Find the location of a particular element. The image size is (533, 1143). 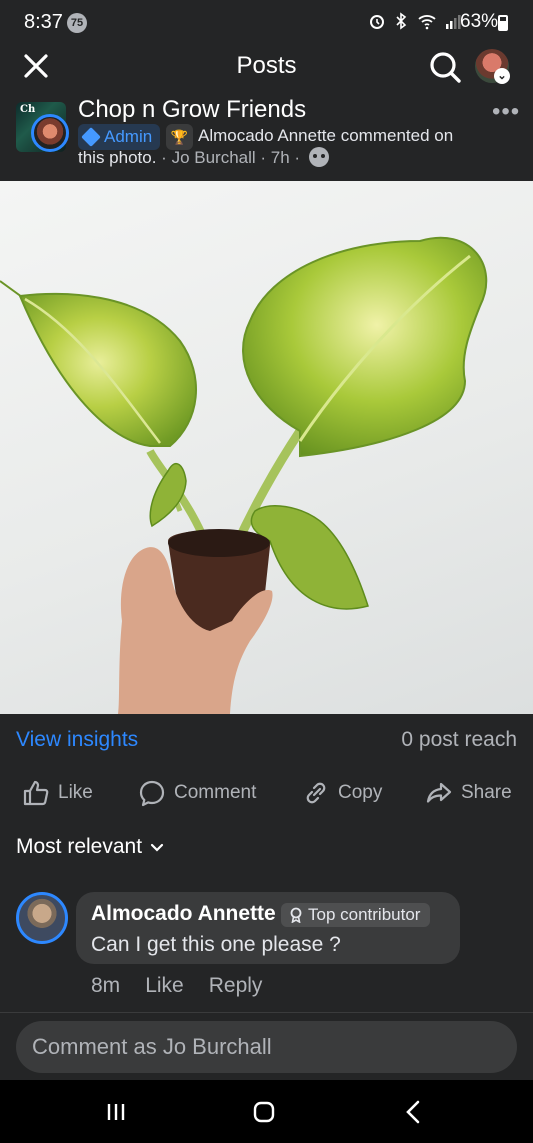

view-insights-link: View insights is located at coordinates (77, 740).